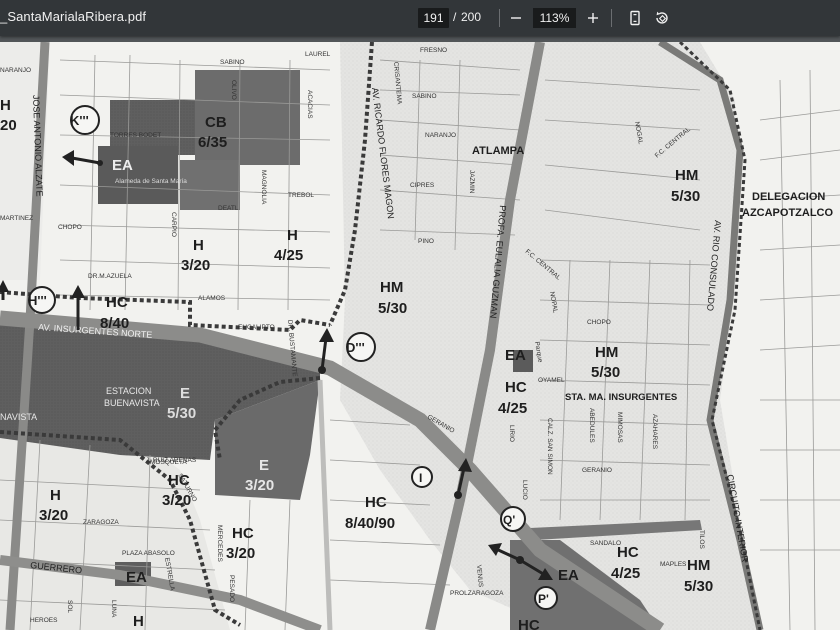  What do you see at coordinates (185, 393) in the screenshot?
I see `zone-e-estacion-code: E` at bounding box center [185, 393].